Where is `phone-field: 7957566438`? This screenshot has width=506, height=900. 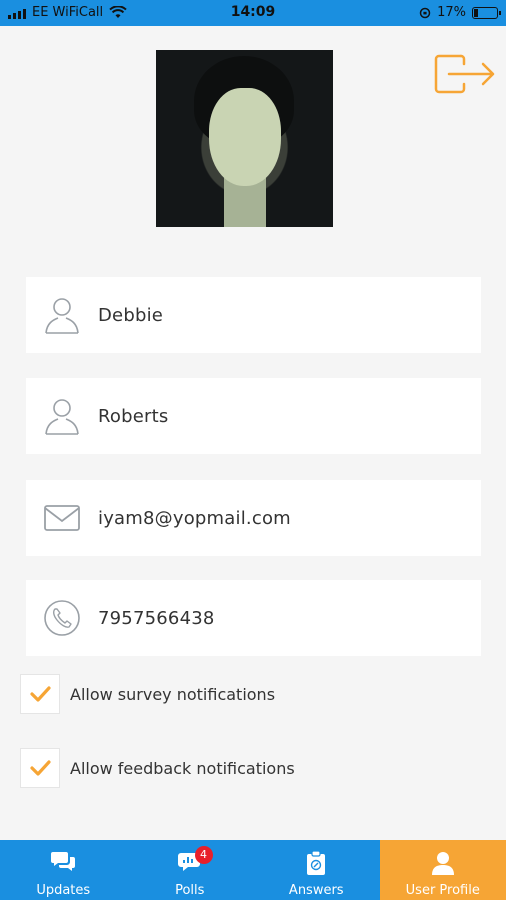
phone-field: 7957566438 is located at coordinates (253, 618).